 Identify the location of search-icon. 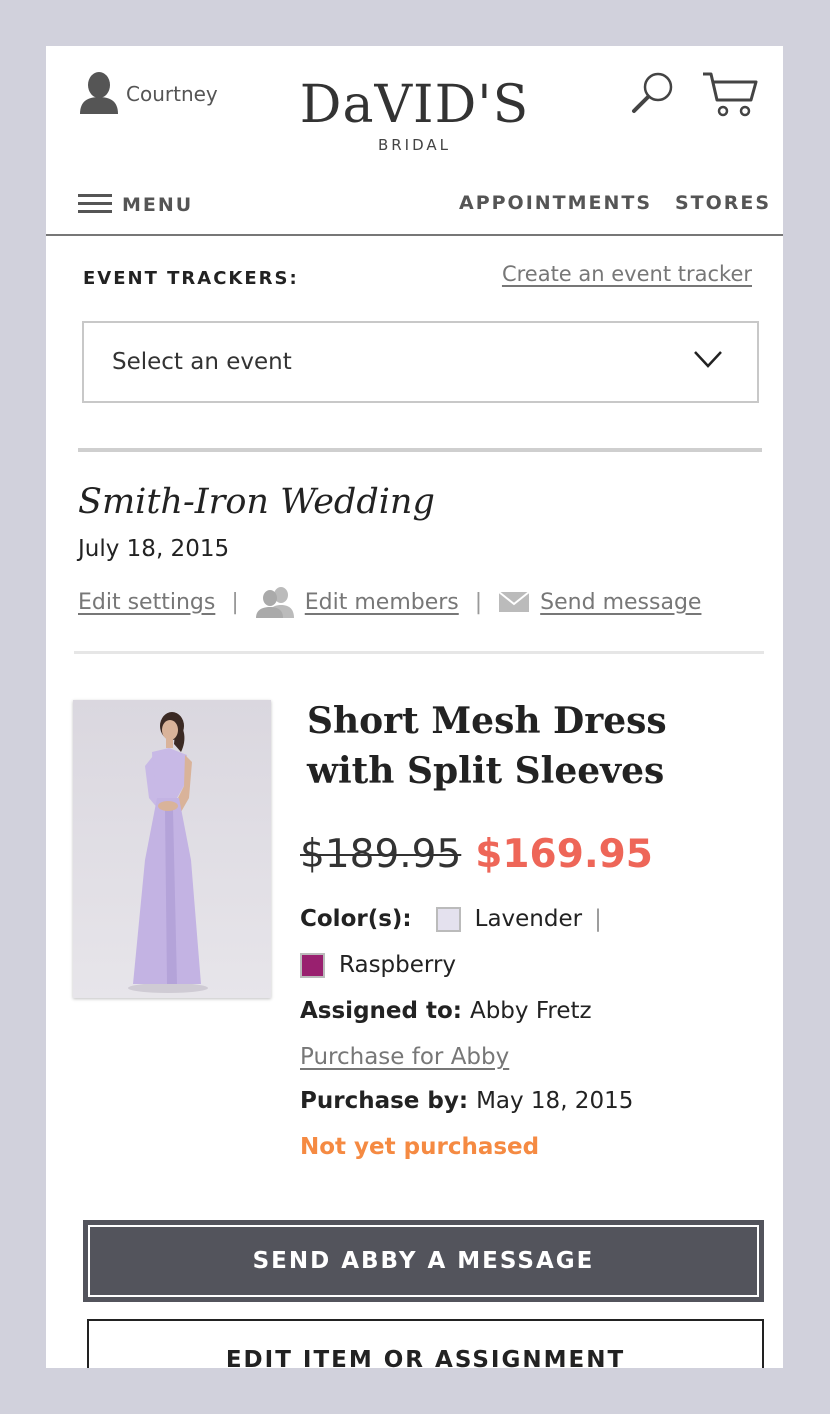
(653, 95).